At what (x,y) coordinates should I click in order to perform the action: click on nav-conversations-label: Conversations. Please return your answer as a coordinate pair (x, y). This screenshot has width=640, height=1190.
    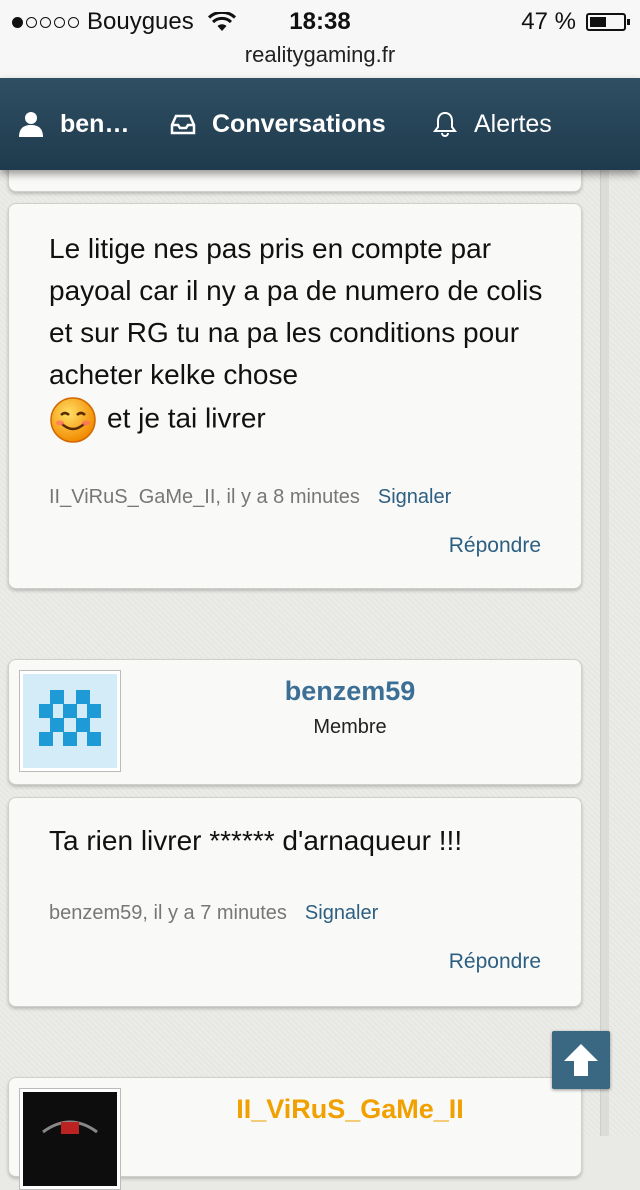
    Looking at the image, I should click on (299, 123).